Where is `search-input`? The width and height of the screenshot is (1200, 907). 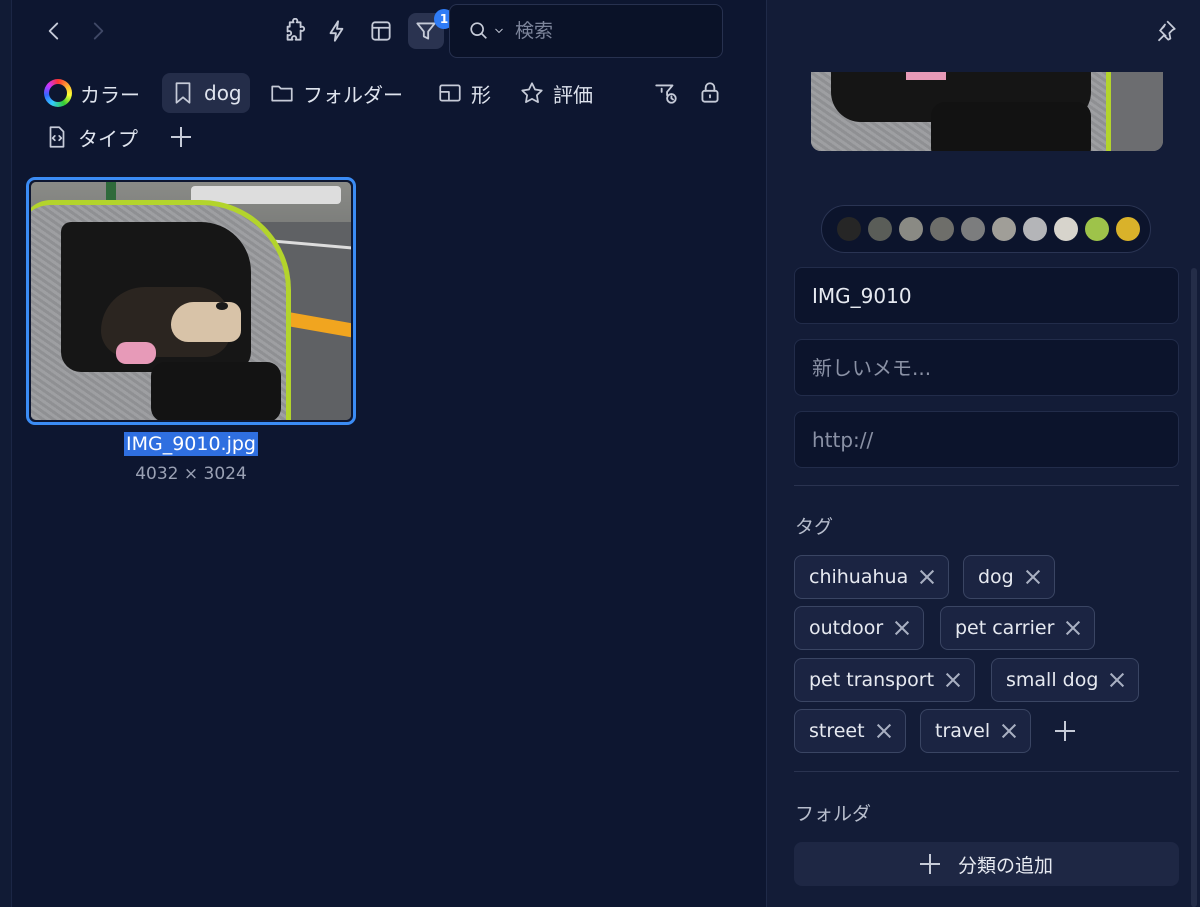 search-input is located at coordinates (605, 31).